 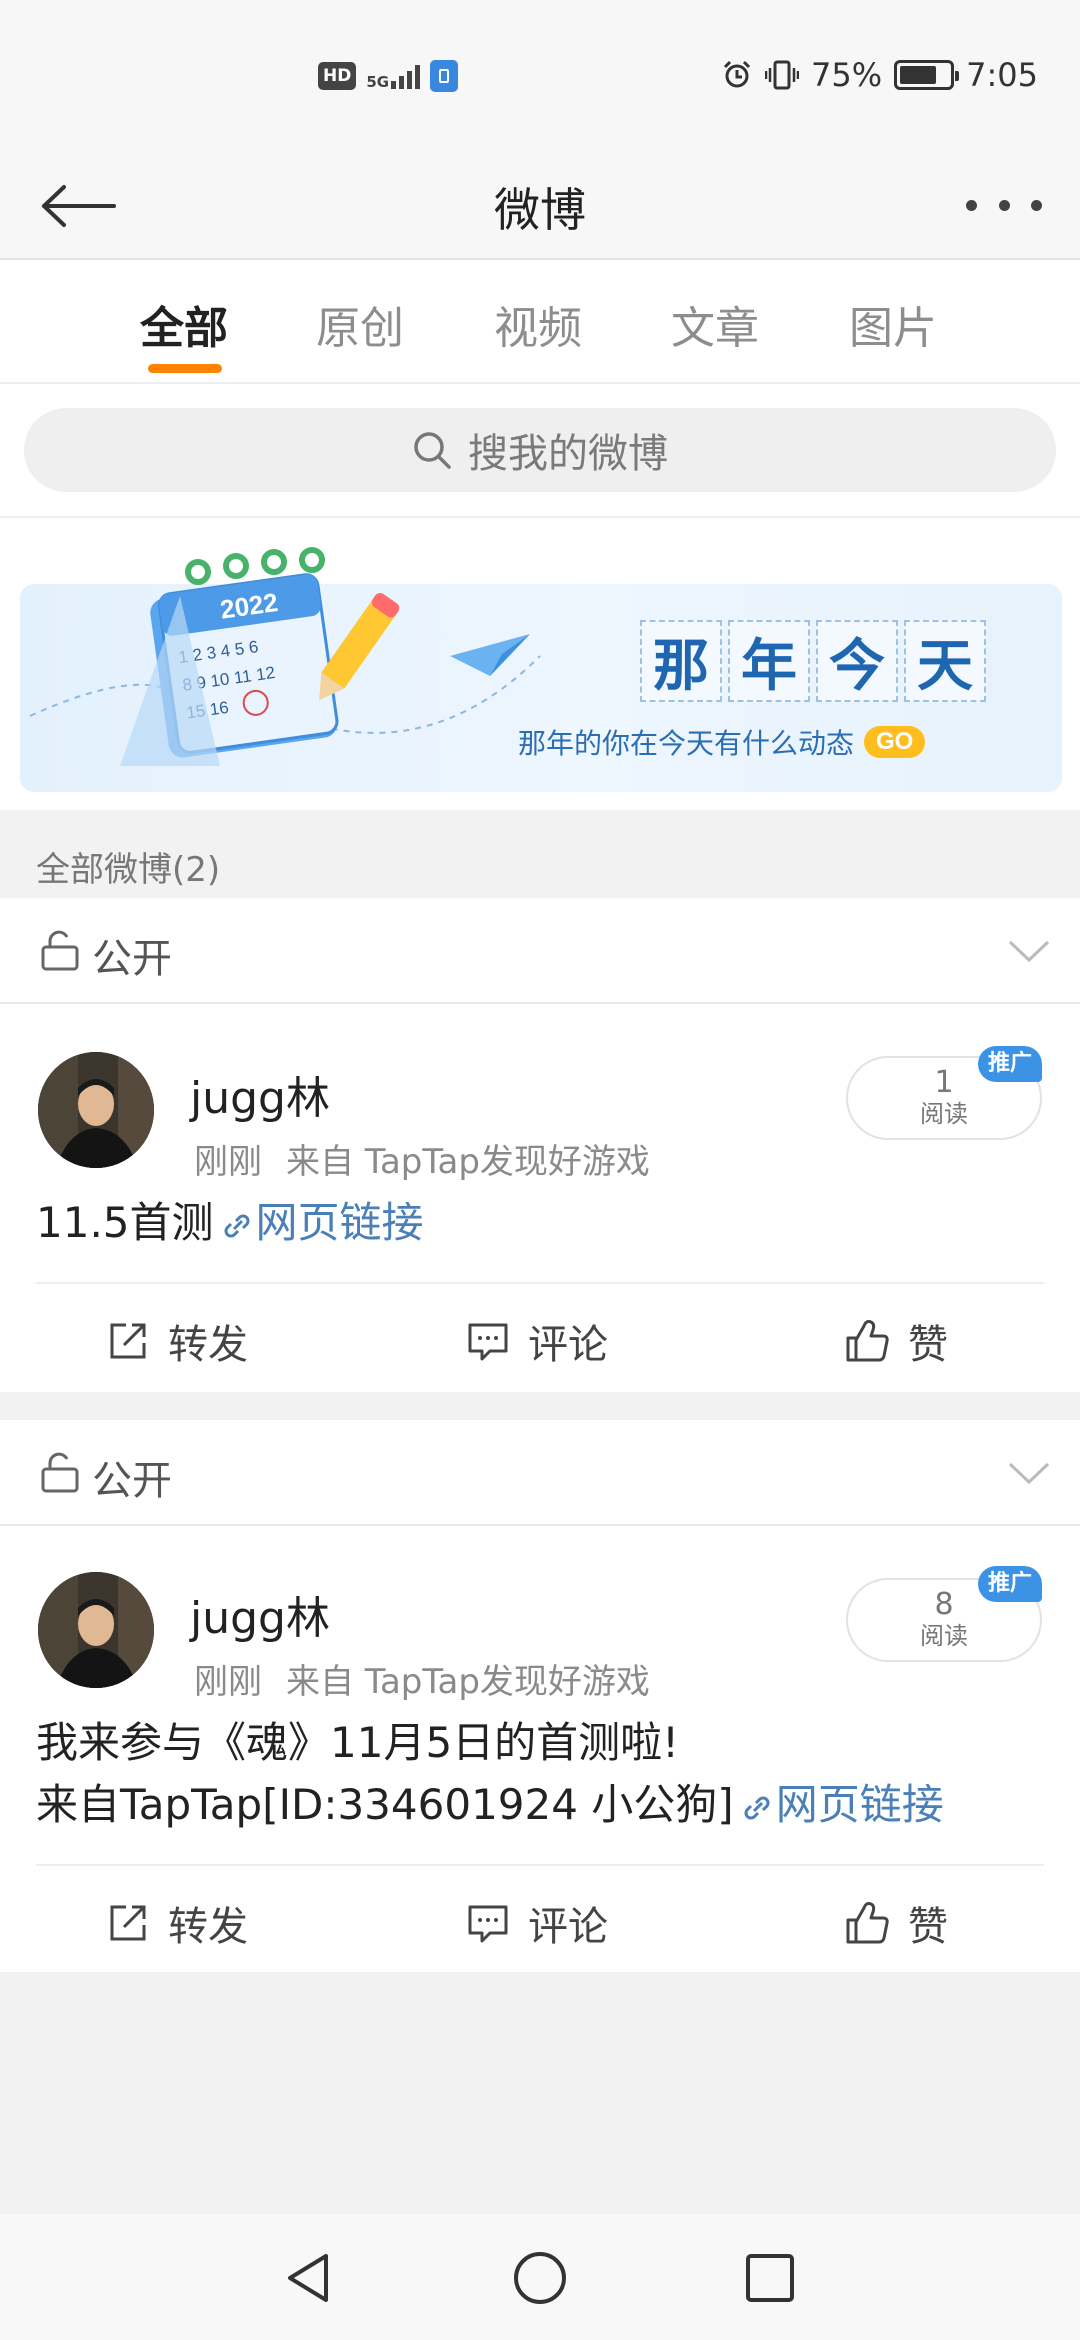 I want to click on nav-recents-icon, so click(x=770, y=2278).